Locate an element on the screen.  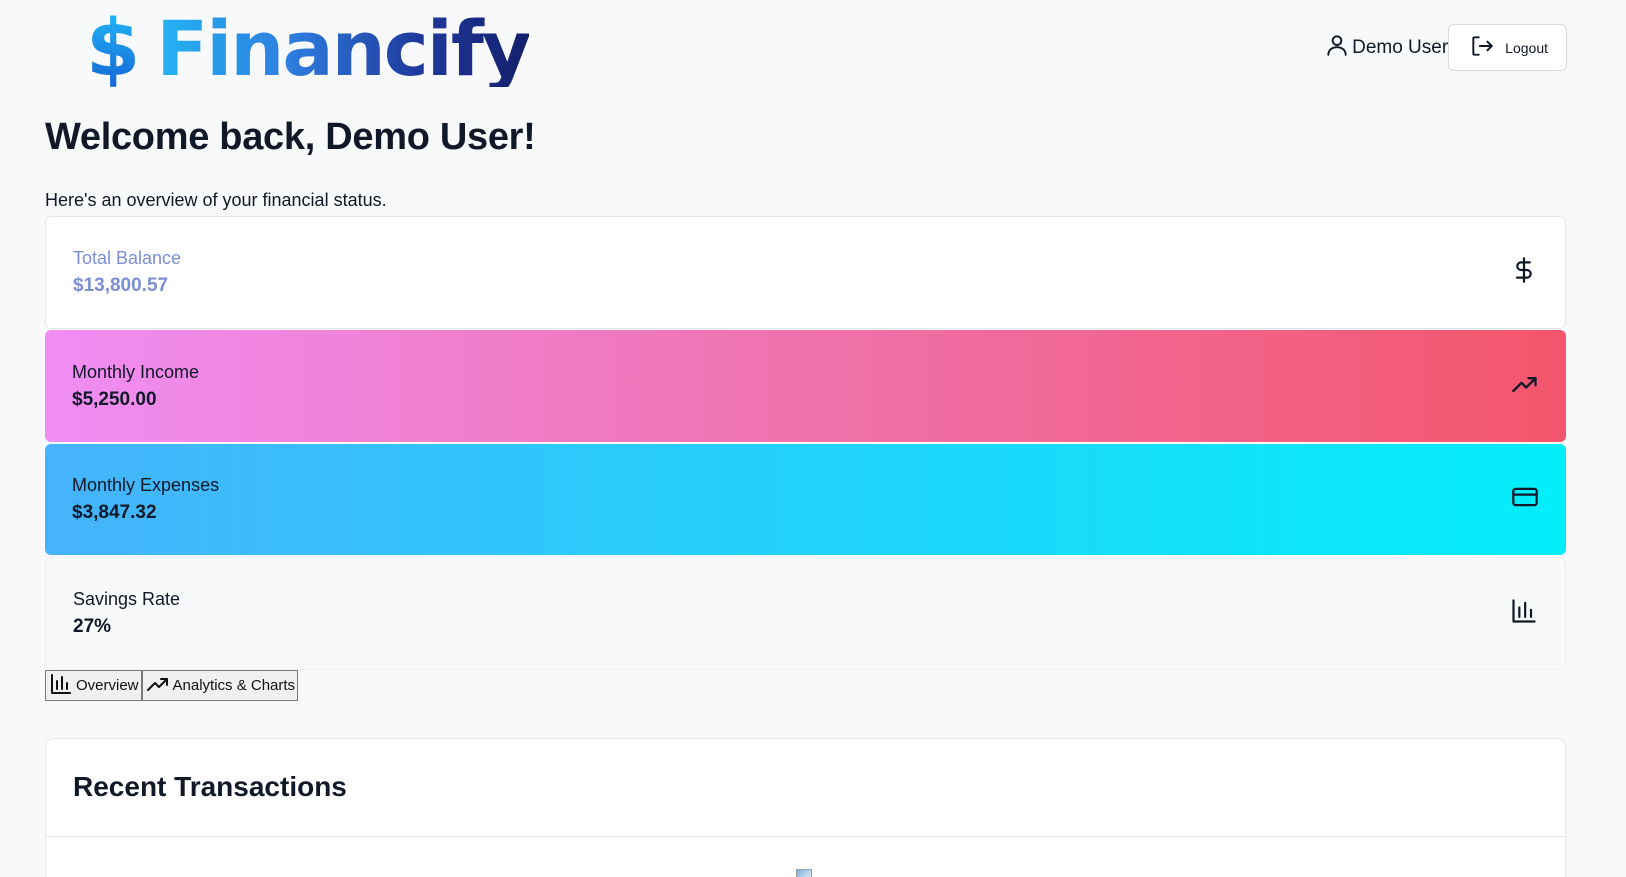
page-title: Welcome back, Demo User! is located at coordinates (290, 137).